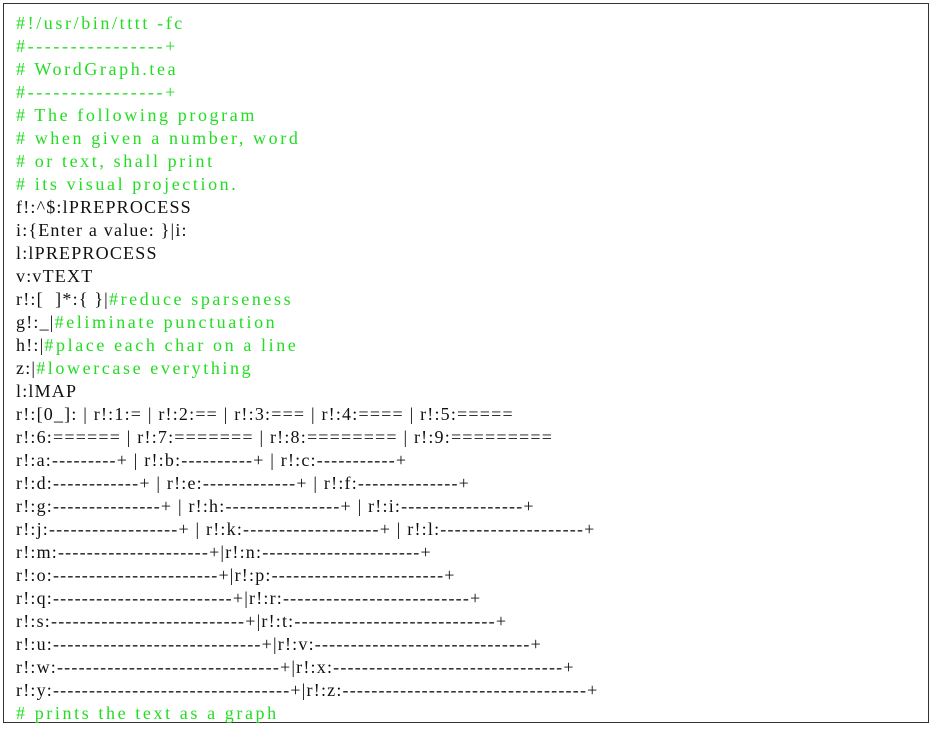 The height and width of the screenshot is (733, 936). What do you see at coordinates (102, 230) in the screenshot?
I see `code-text: i:{Enter a value: }|i:` at bounding box center [102, 230].